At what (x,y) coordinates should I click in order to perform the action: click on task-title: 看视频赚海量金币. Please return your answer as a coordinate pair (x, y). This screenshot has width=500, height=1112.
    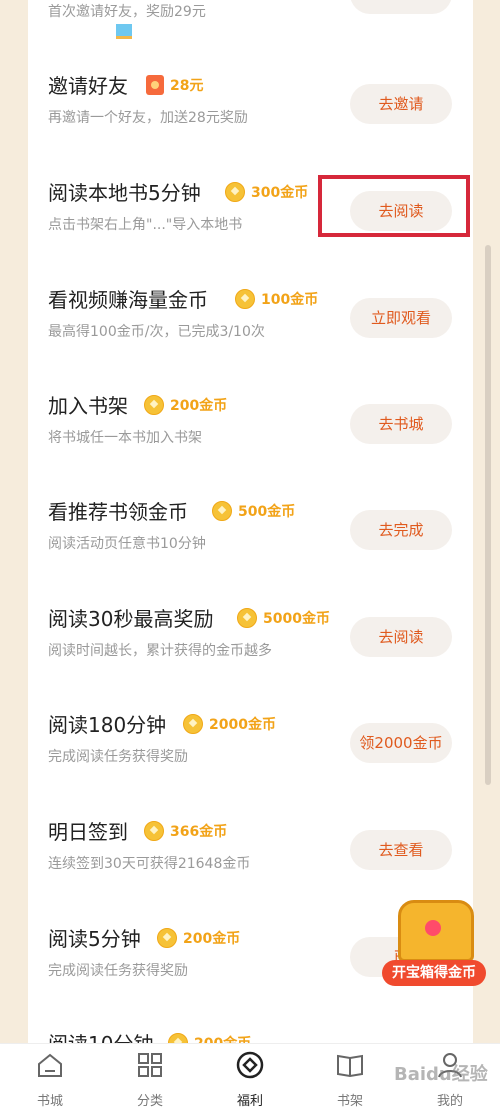
    Looking at the image, I should click on (128, 300).